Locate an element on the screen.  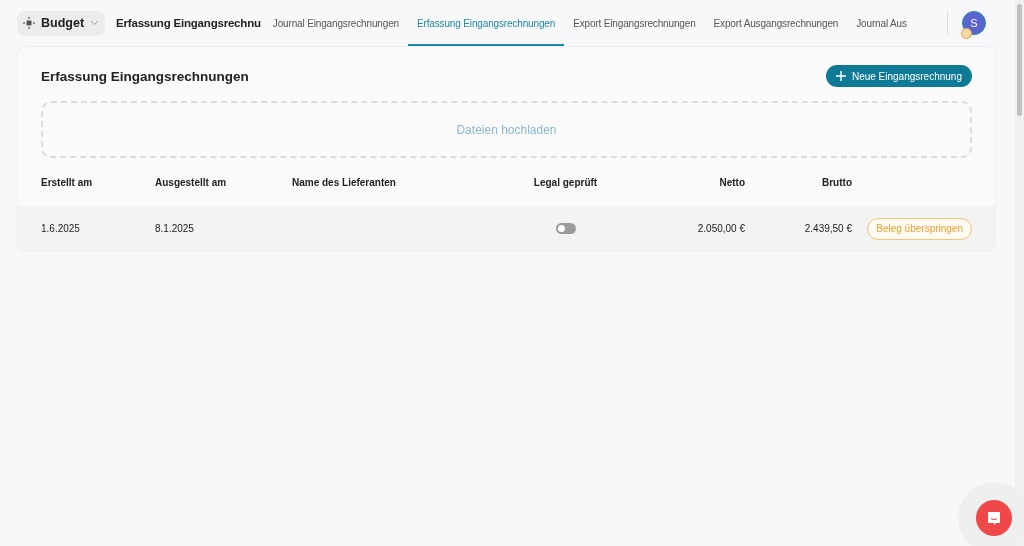
column-header: Brutto is located at coordinates (836, 182).